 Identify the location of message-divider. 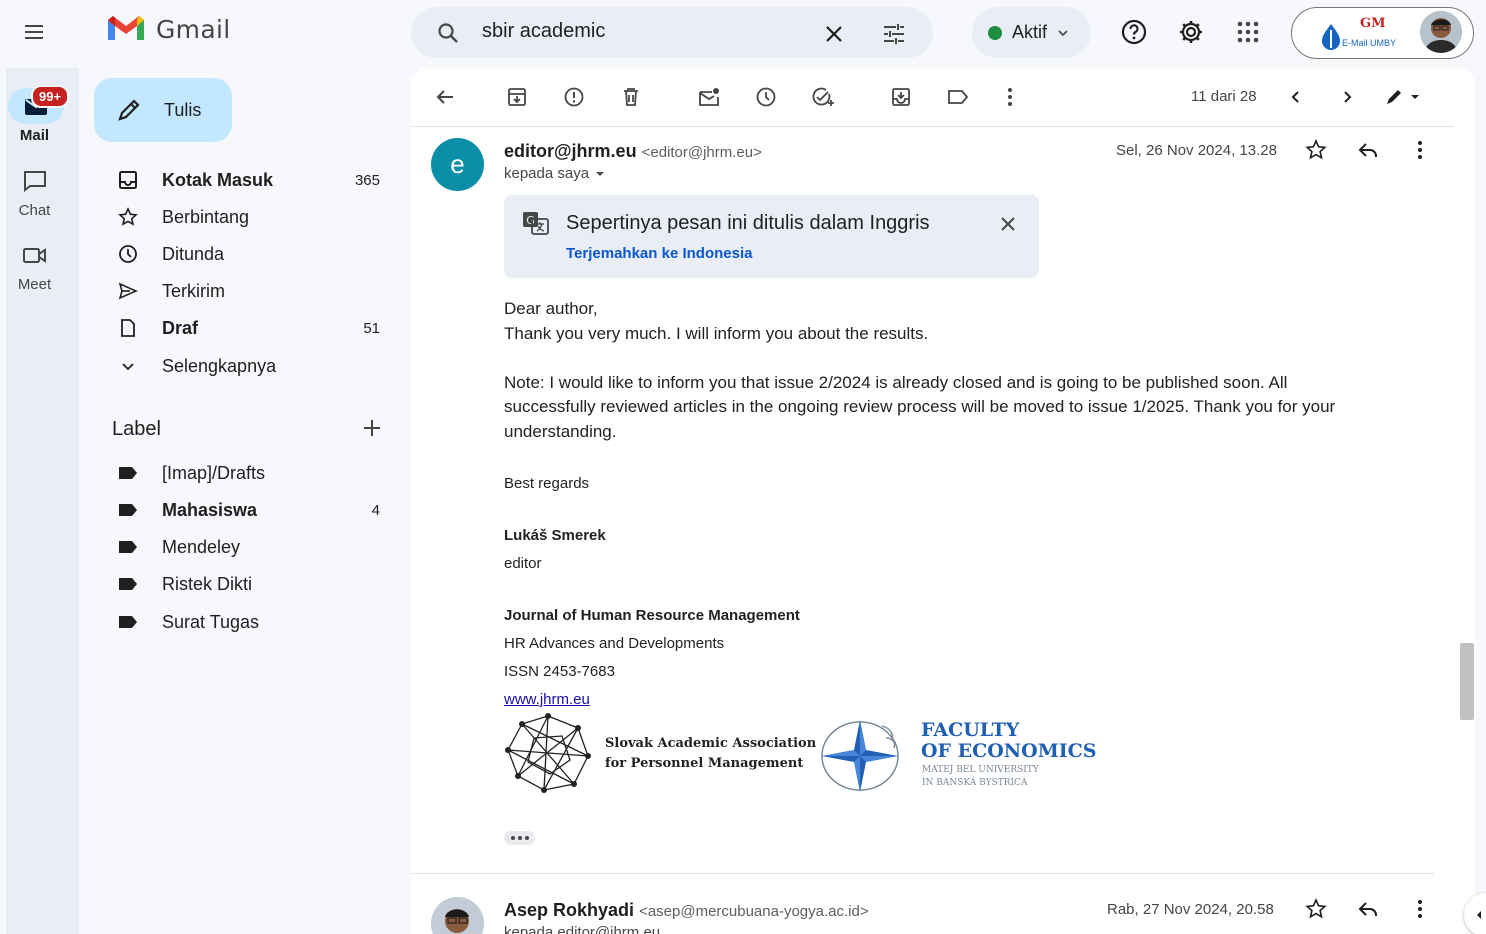
(922, 873).